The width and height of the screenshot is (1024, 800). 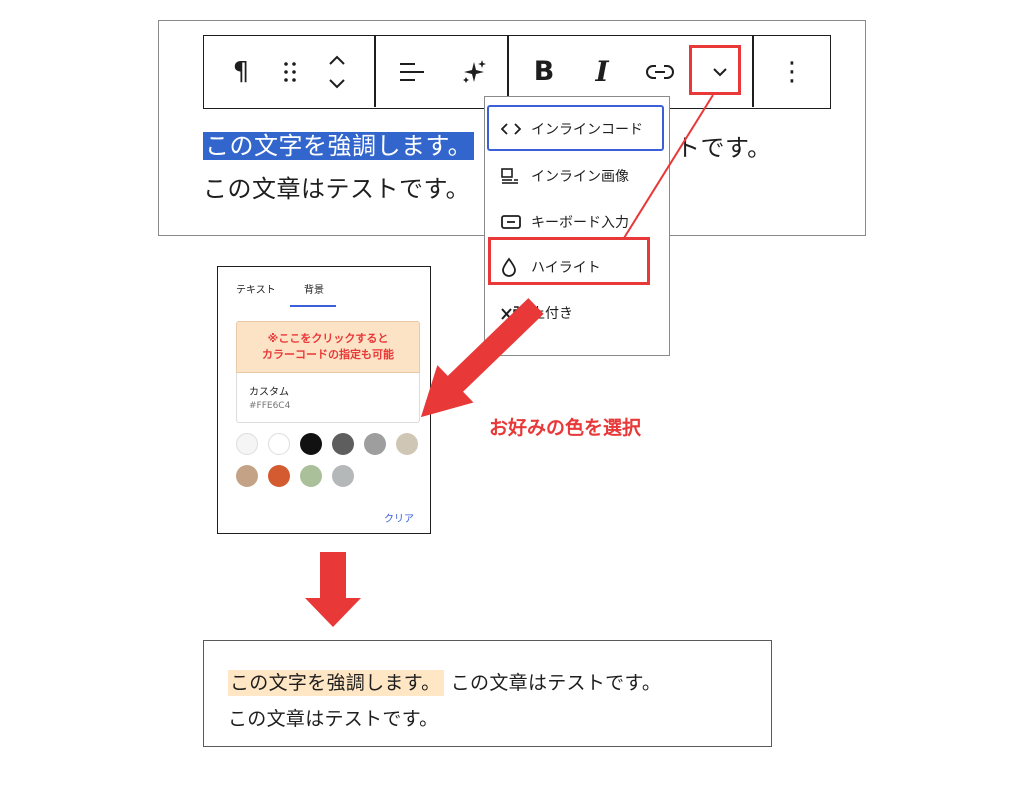 What do you see at coordinates (580, 177) in the screenshot?
I see `menu-item-label: インライン画像` at bounding box center [580, 177].